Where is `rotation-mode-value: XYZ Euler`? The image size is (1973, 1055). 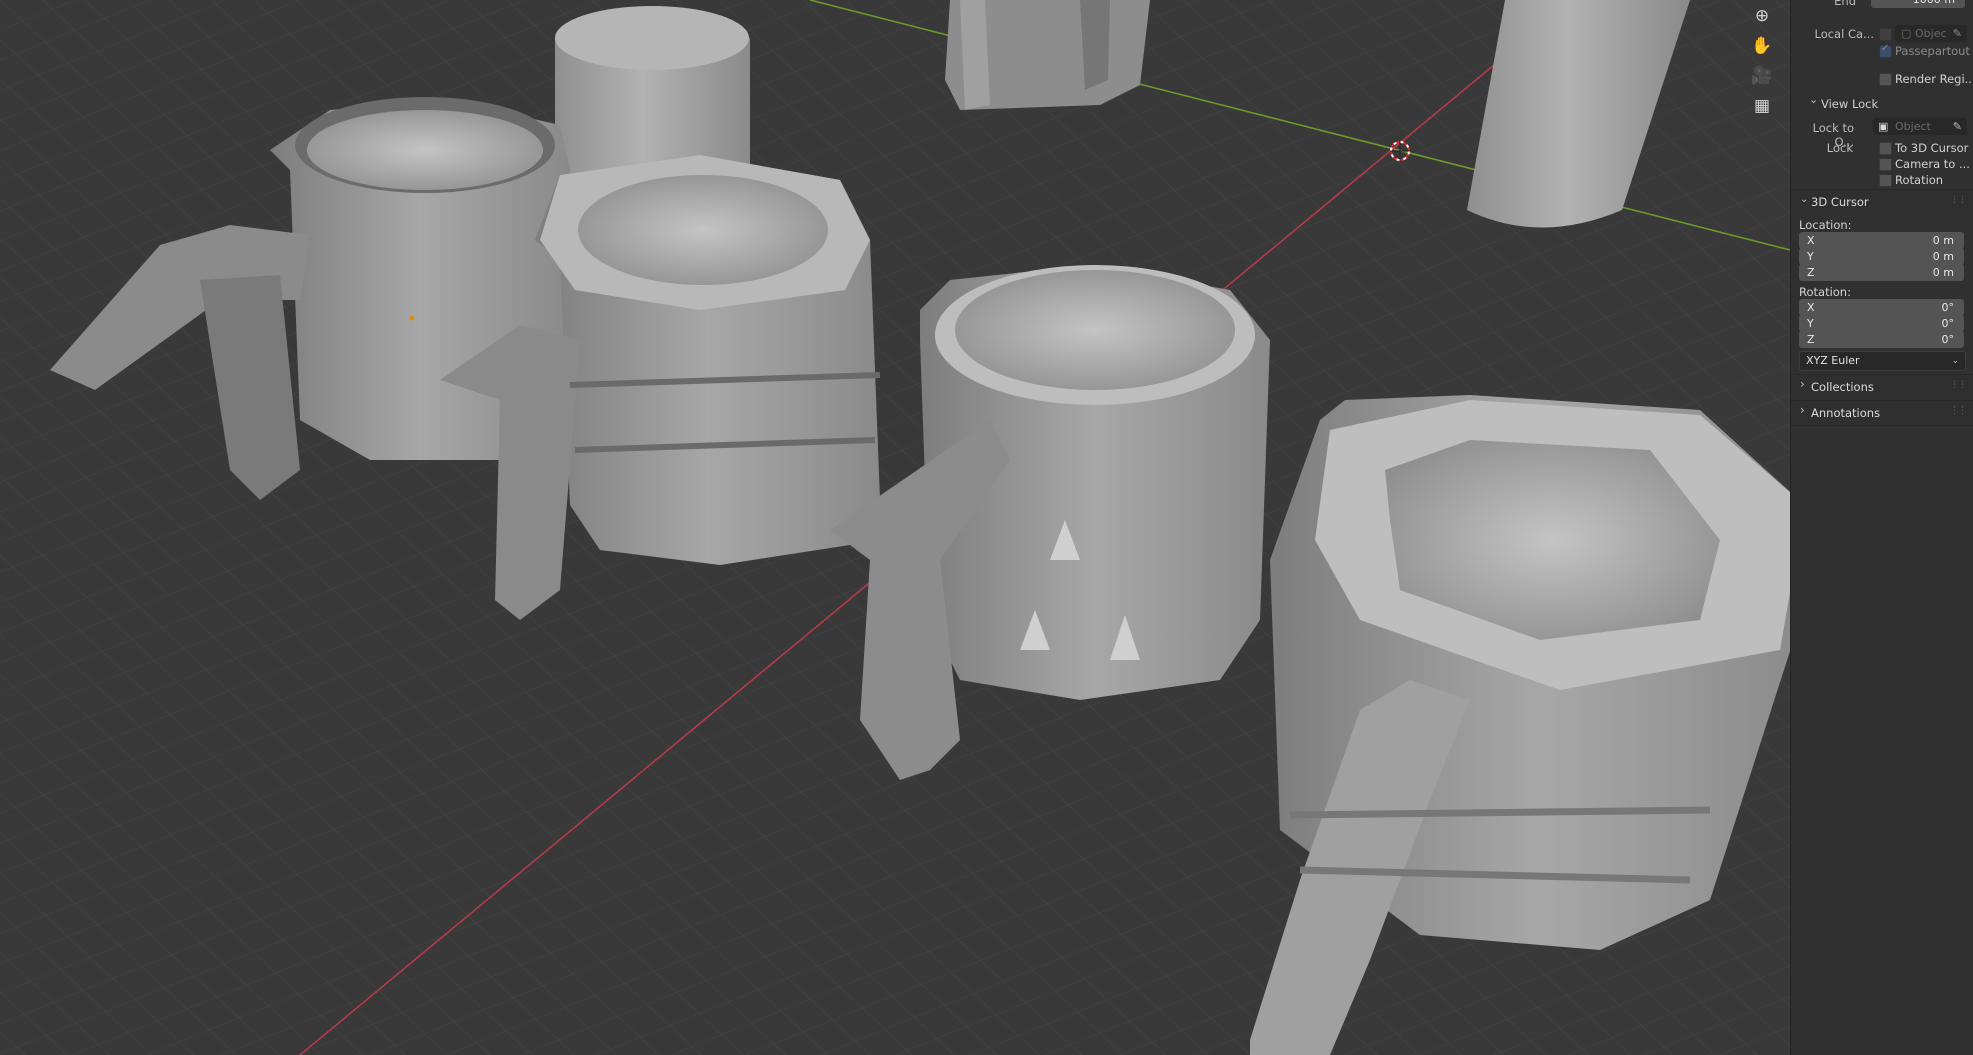
rotation-mode-value: XYZ Euler is located at coordinates (1833, 360).